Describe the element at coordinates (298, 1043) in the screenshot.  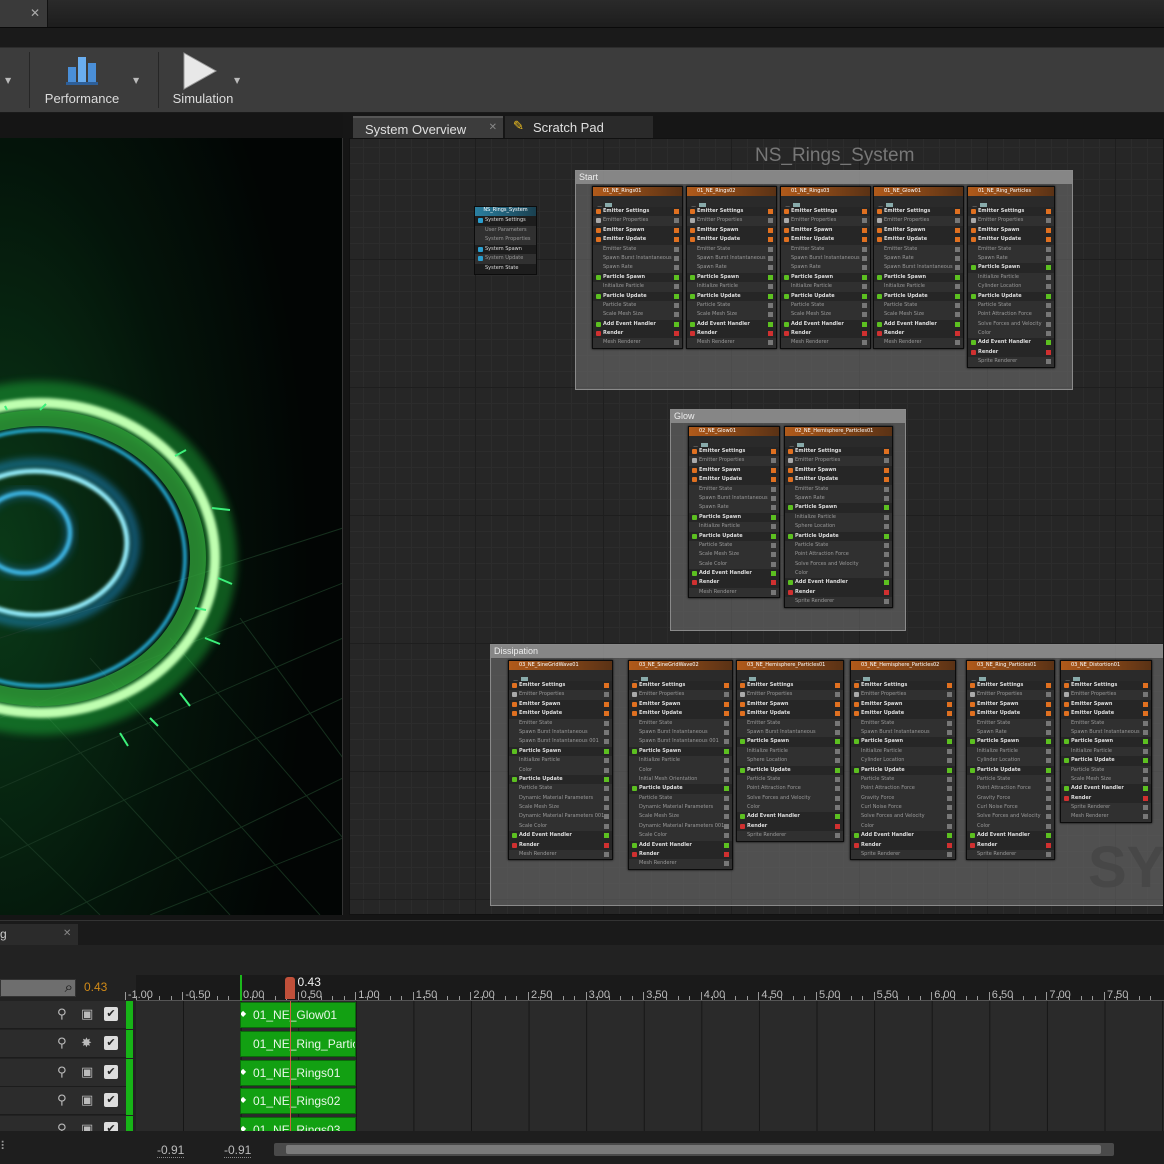
I see `track-bar: 01_NE_Ring_Partic` at that location.